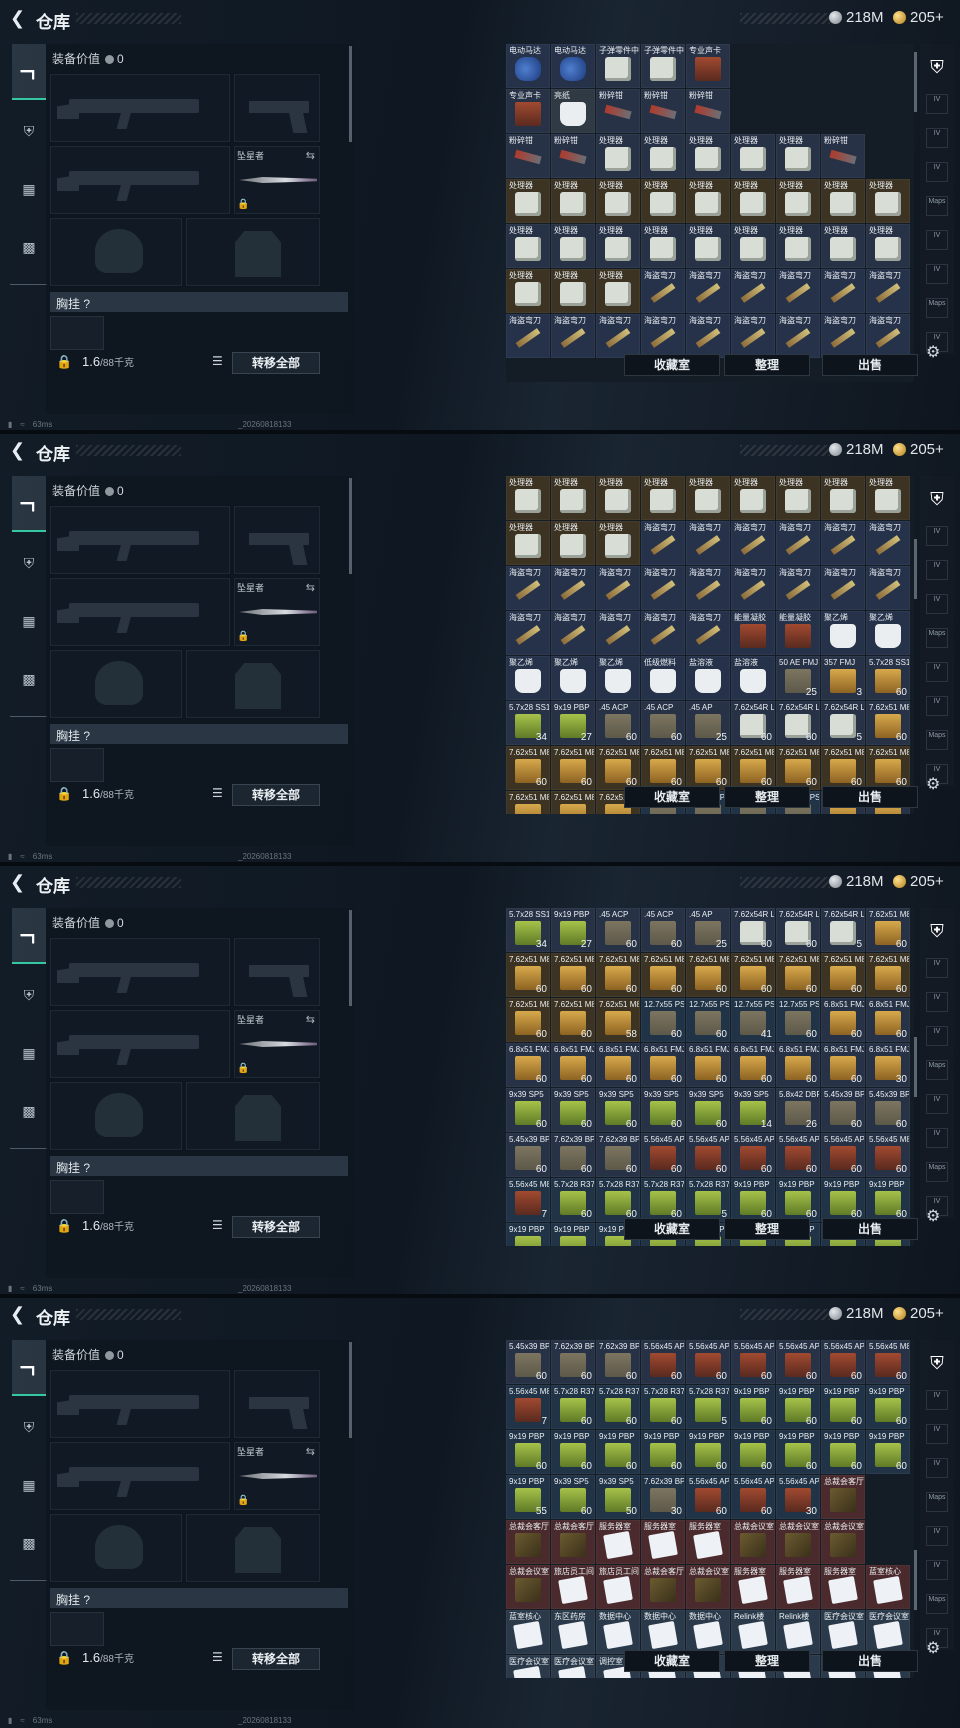  I want to click on storage-item: .45 ACP 60, so click(663, 723).